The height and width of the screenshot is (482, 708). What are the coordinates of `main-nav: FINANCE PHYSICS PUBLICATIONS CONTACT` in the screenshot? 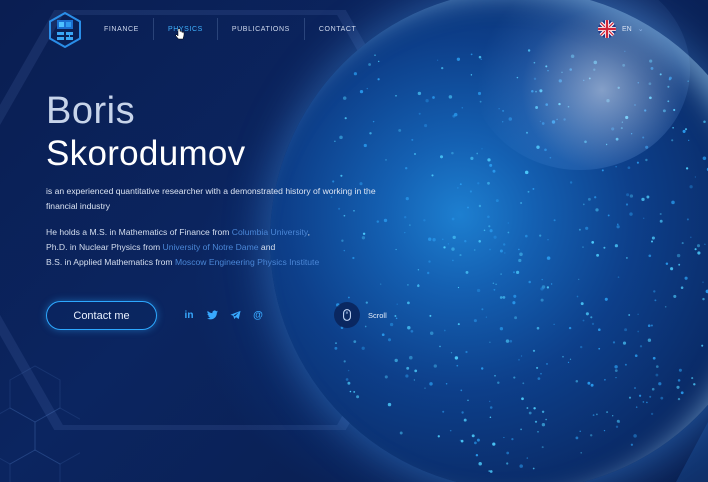 It's located at (230, 29).